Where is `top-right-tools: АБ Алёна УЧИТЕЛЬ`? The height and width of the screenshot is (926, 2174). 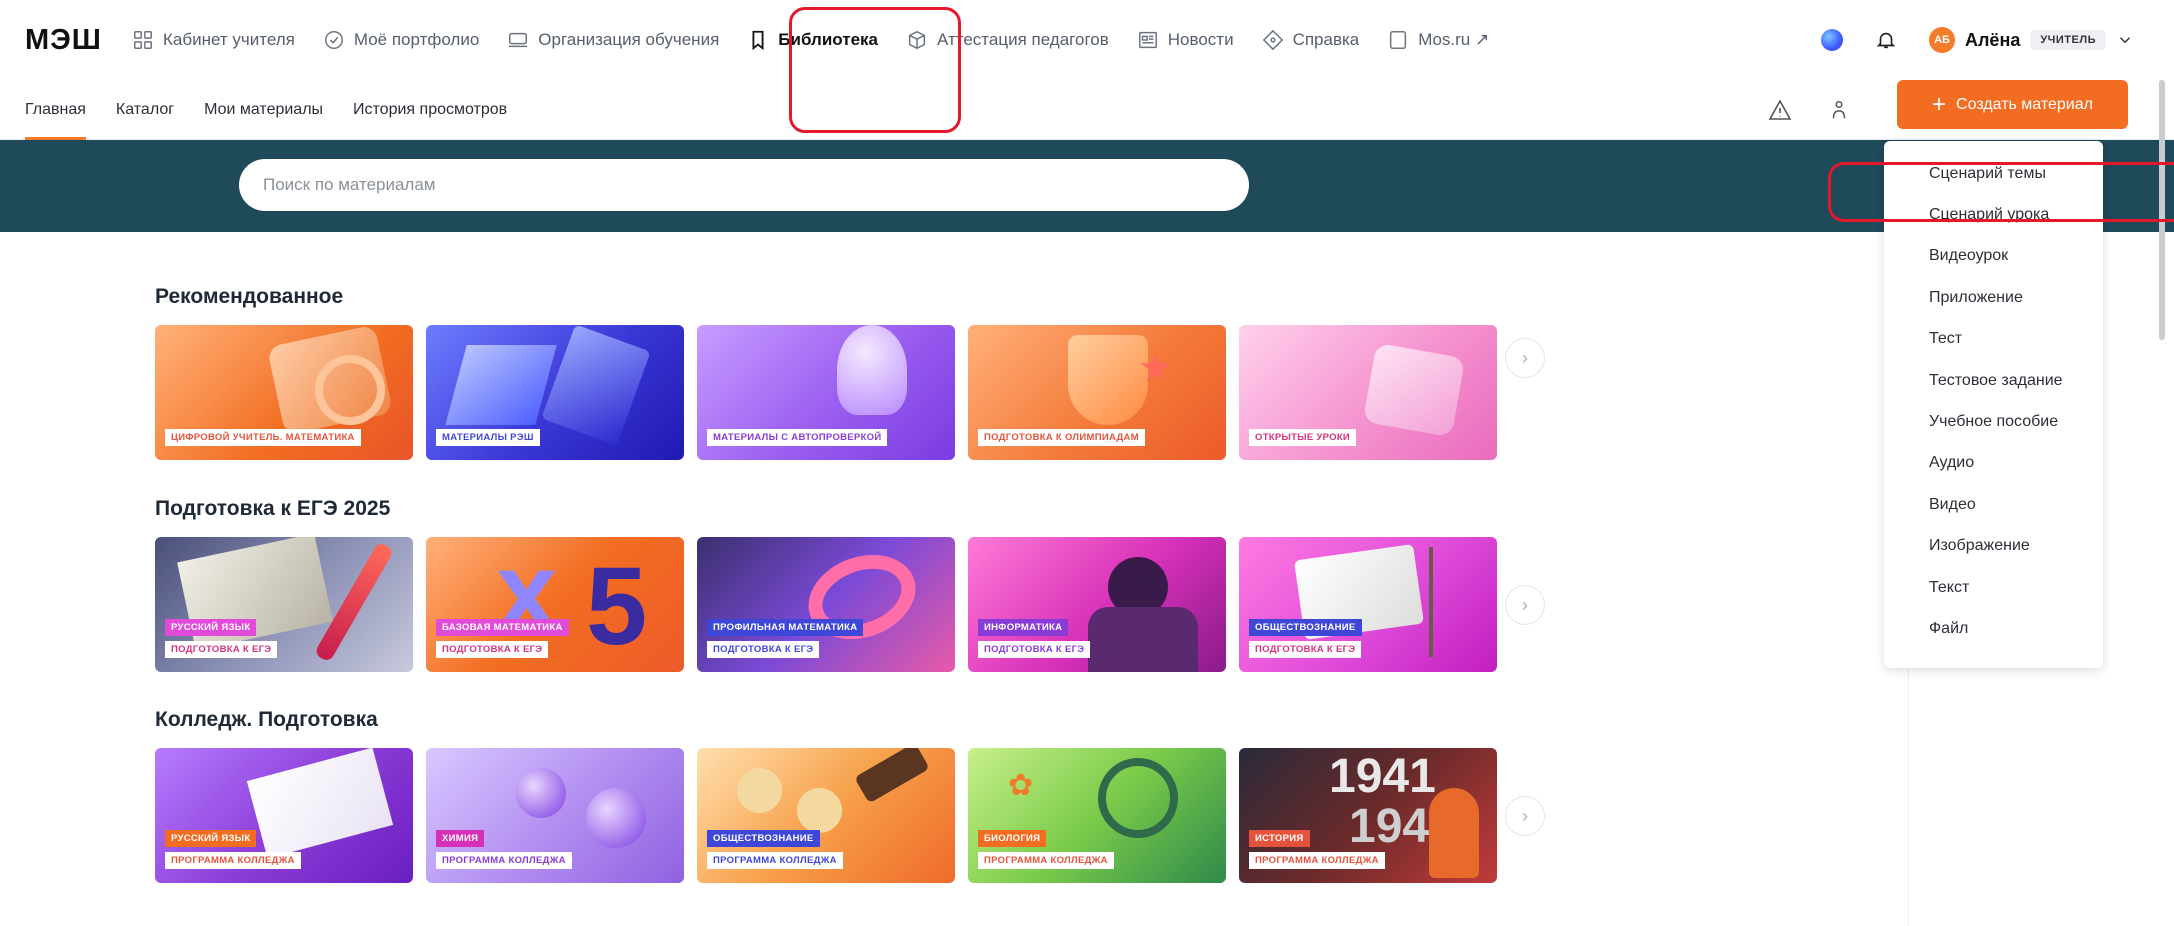
top-right-tools: АБ Алёна УЧИТЕЛЬ is located at coordinates (1977, 40).